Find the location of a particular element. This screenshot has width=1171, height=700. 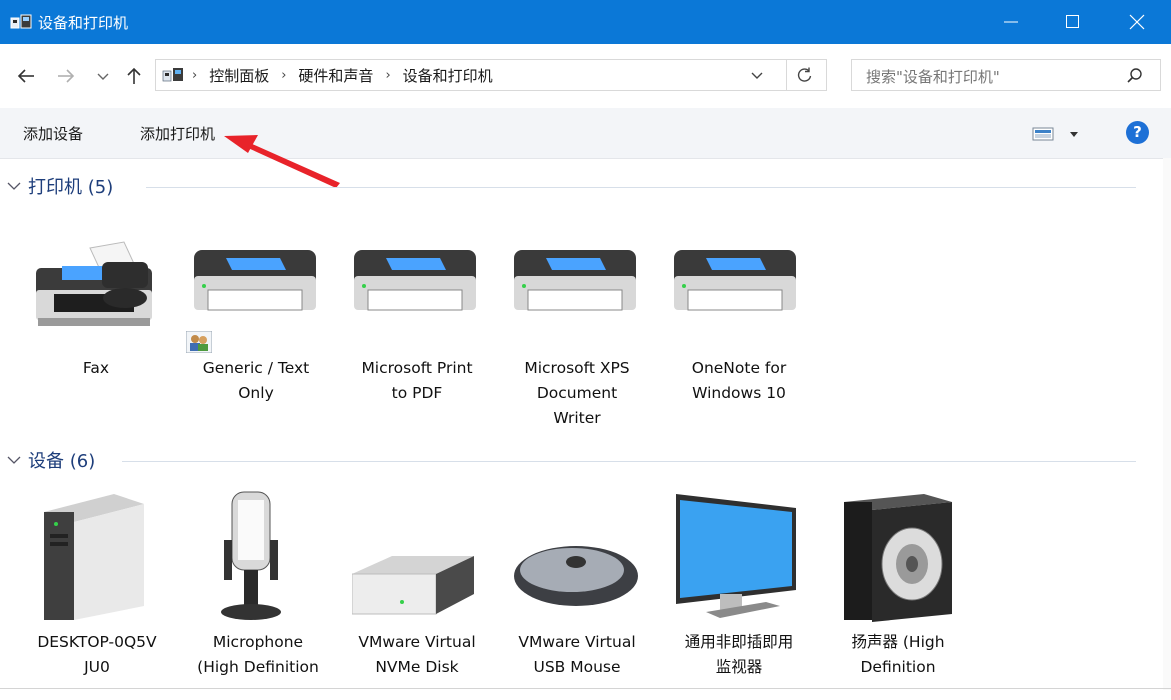

device-item-vmware-usb-mouse: VMware Virtual USB Mouse is located at coordinates (577, 655).